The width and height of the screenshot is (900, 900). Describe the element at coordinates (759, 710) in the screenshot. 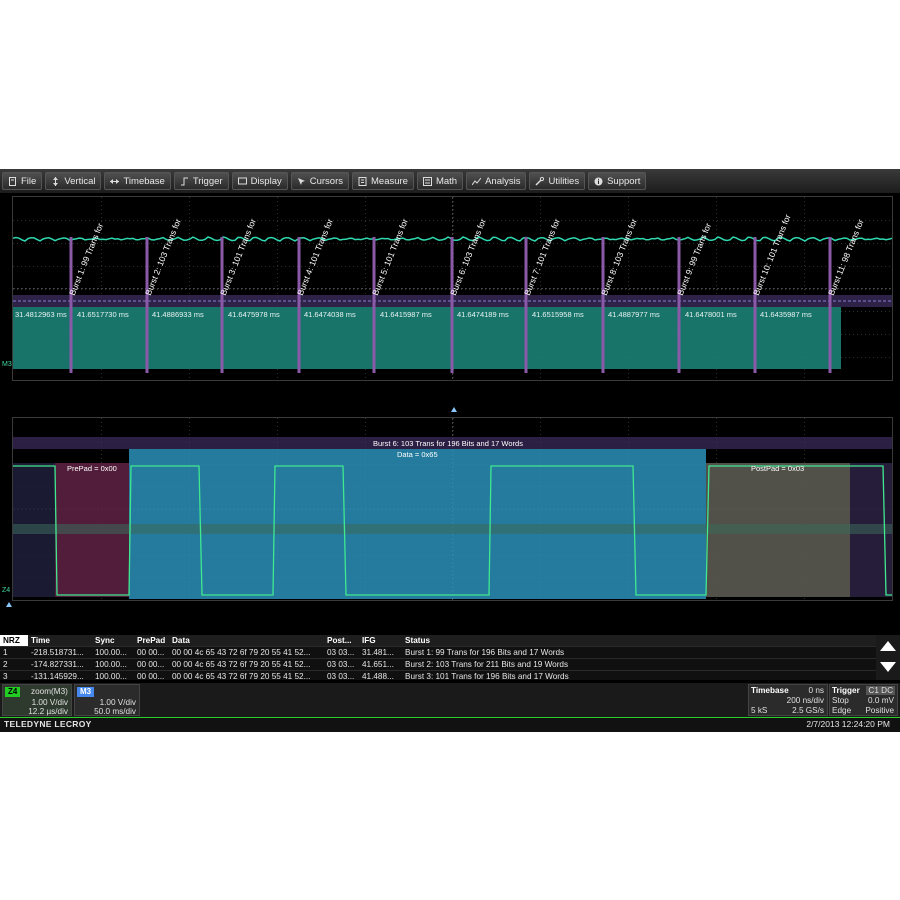

I see `timebase-samples: 5 kS` at that location.